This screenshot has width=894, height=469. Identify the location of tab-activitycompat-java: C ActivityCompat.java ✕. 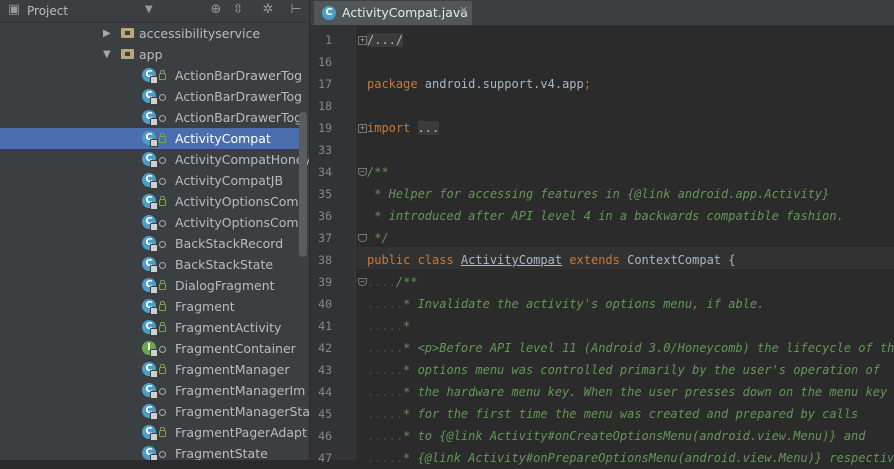
(393, 13).